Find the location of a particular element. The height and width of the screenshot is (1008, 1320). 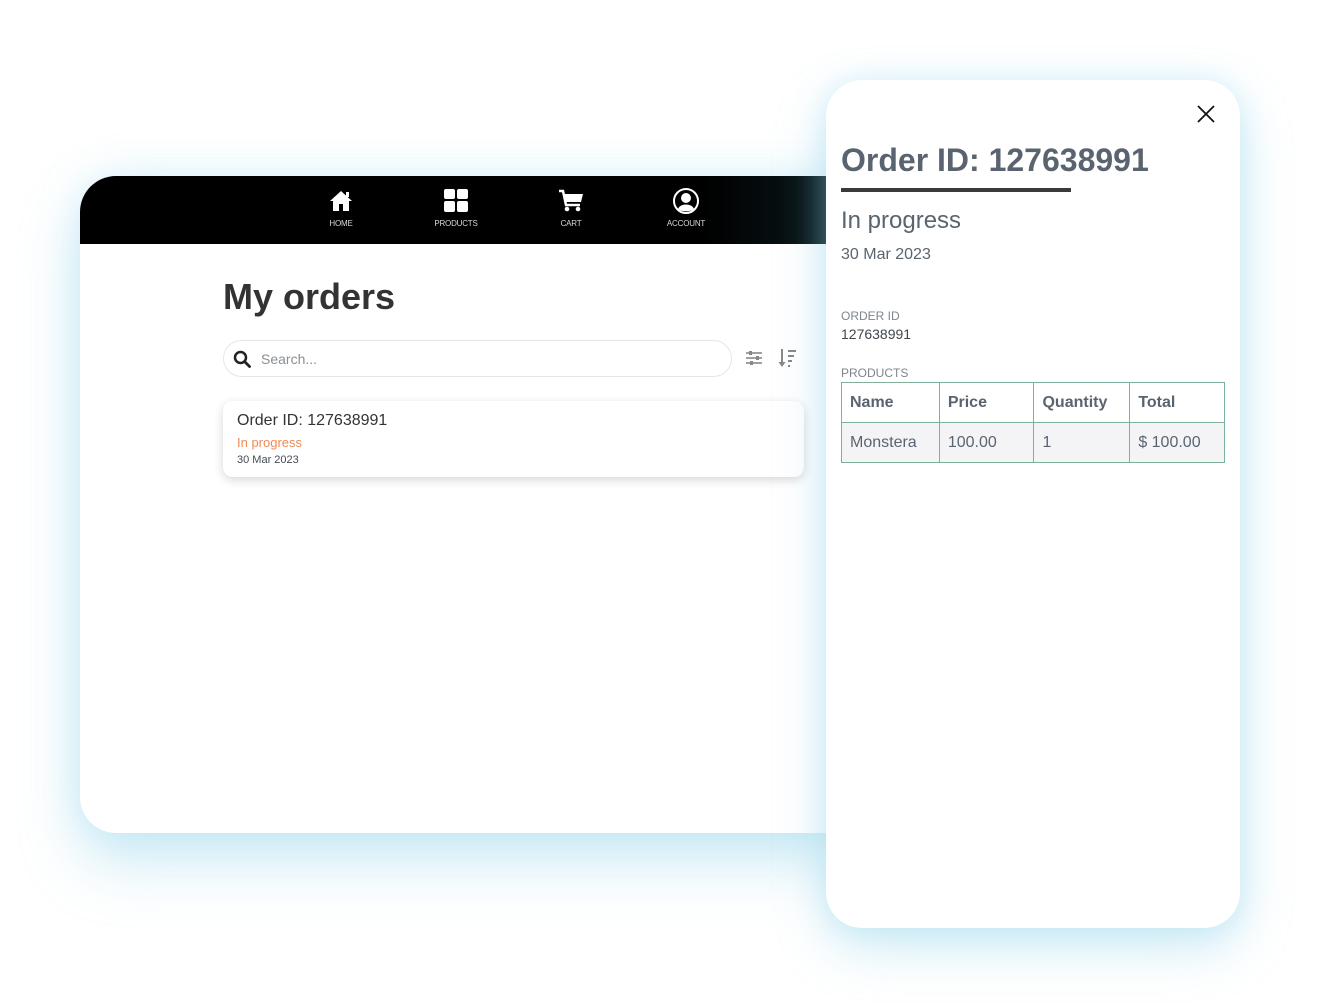

order-card-status: In progress is located at coordinates (270, 442).